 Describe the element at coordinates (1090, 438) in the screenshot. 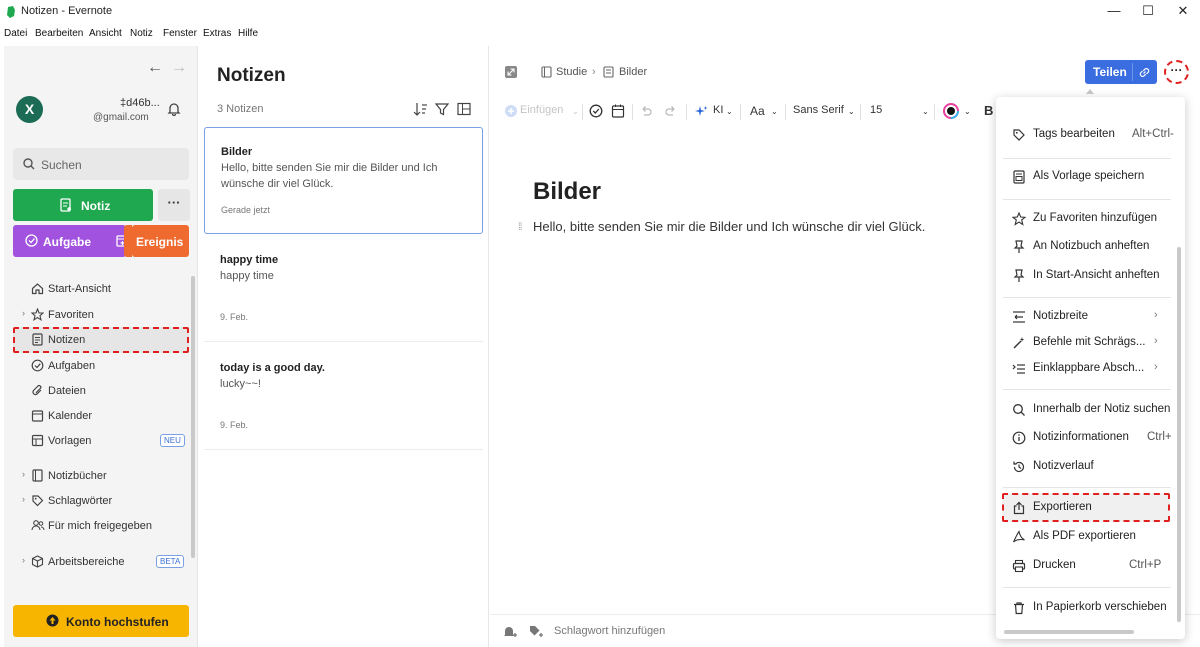

I see `menu-item-notizinformationen: Notizinformationen Ctrl+` at that location.